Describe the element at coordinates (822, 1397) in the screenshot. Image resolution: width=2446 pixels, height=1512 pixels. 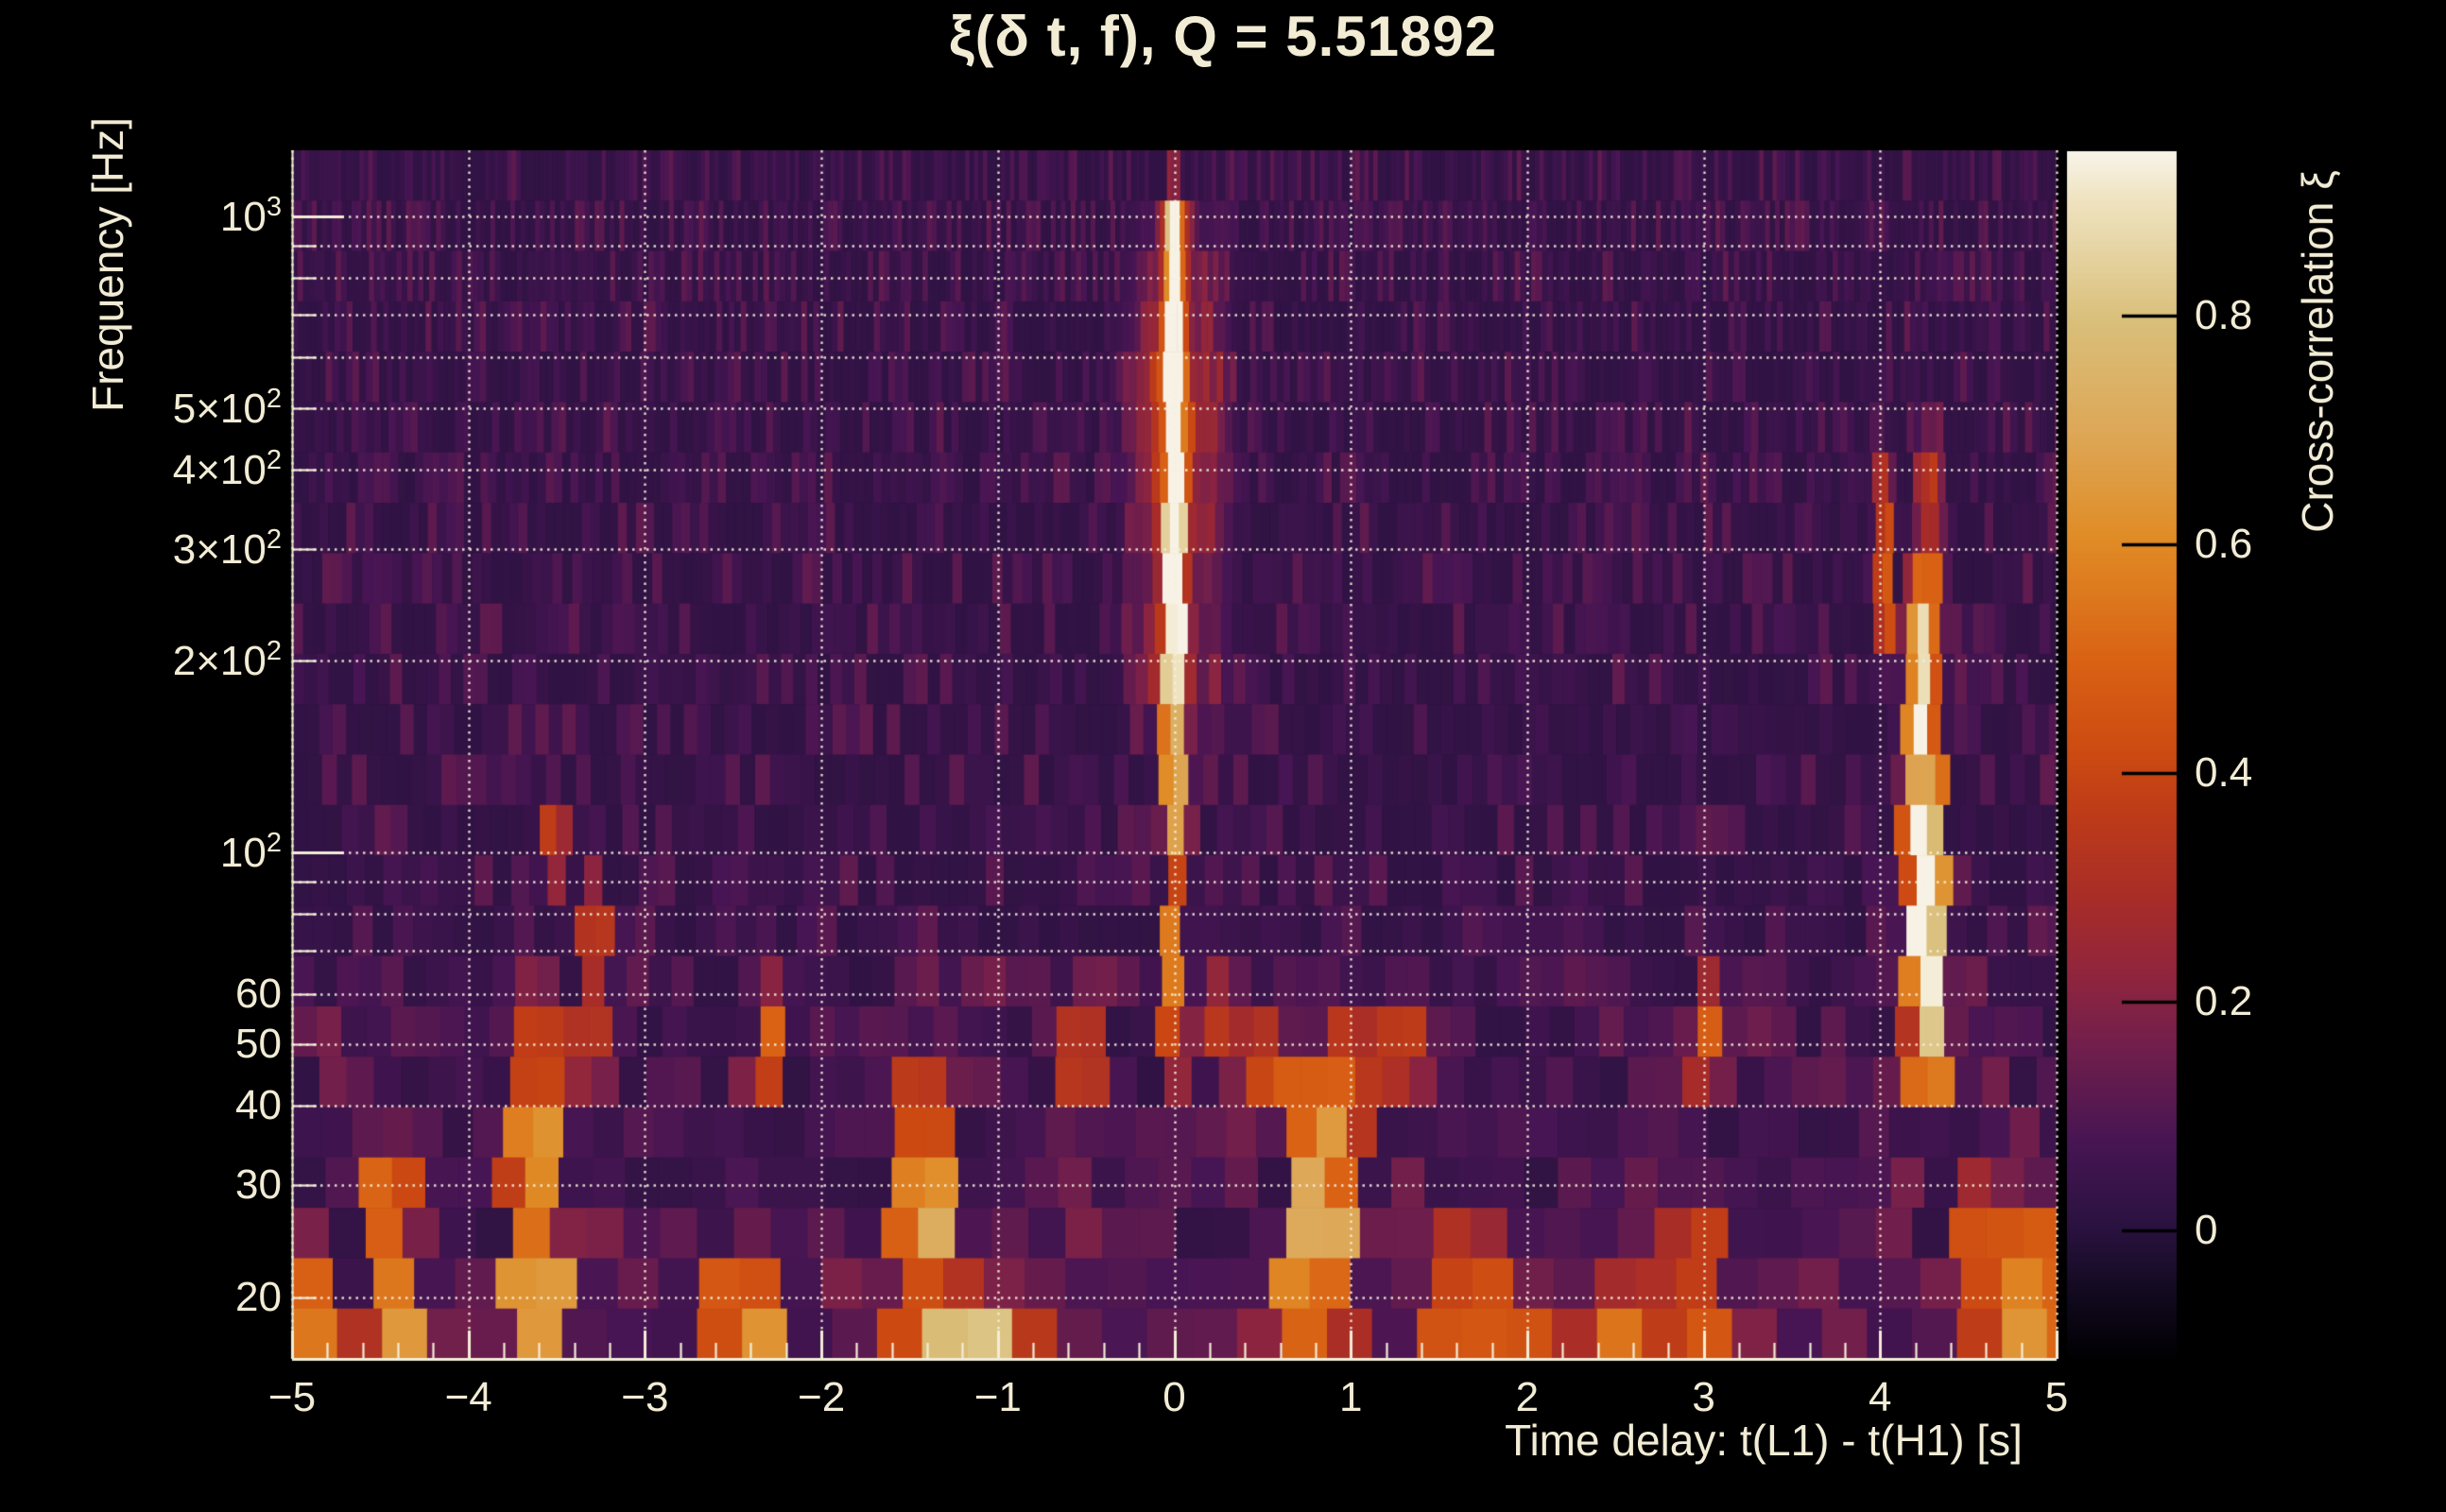
I see `x-tick-label: −2` at that location.